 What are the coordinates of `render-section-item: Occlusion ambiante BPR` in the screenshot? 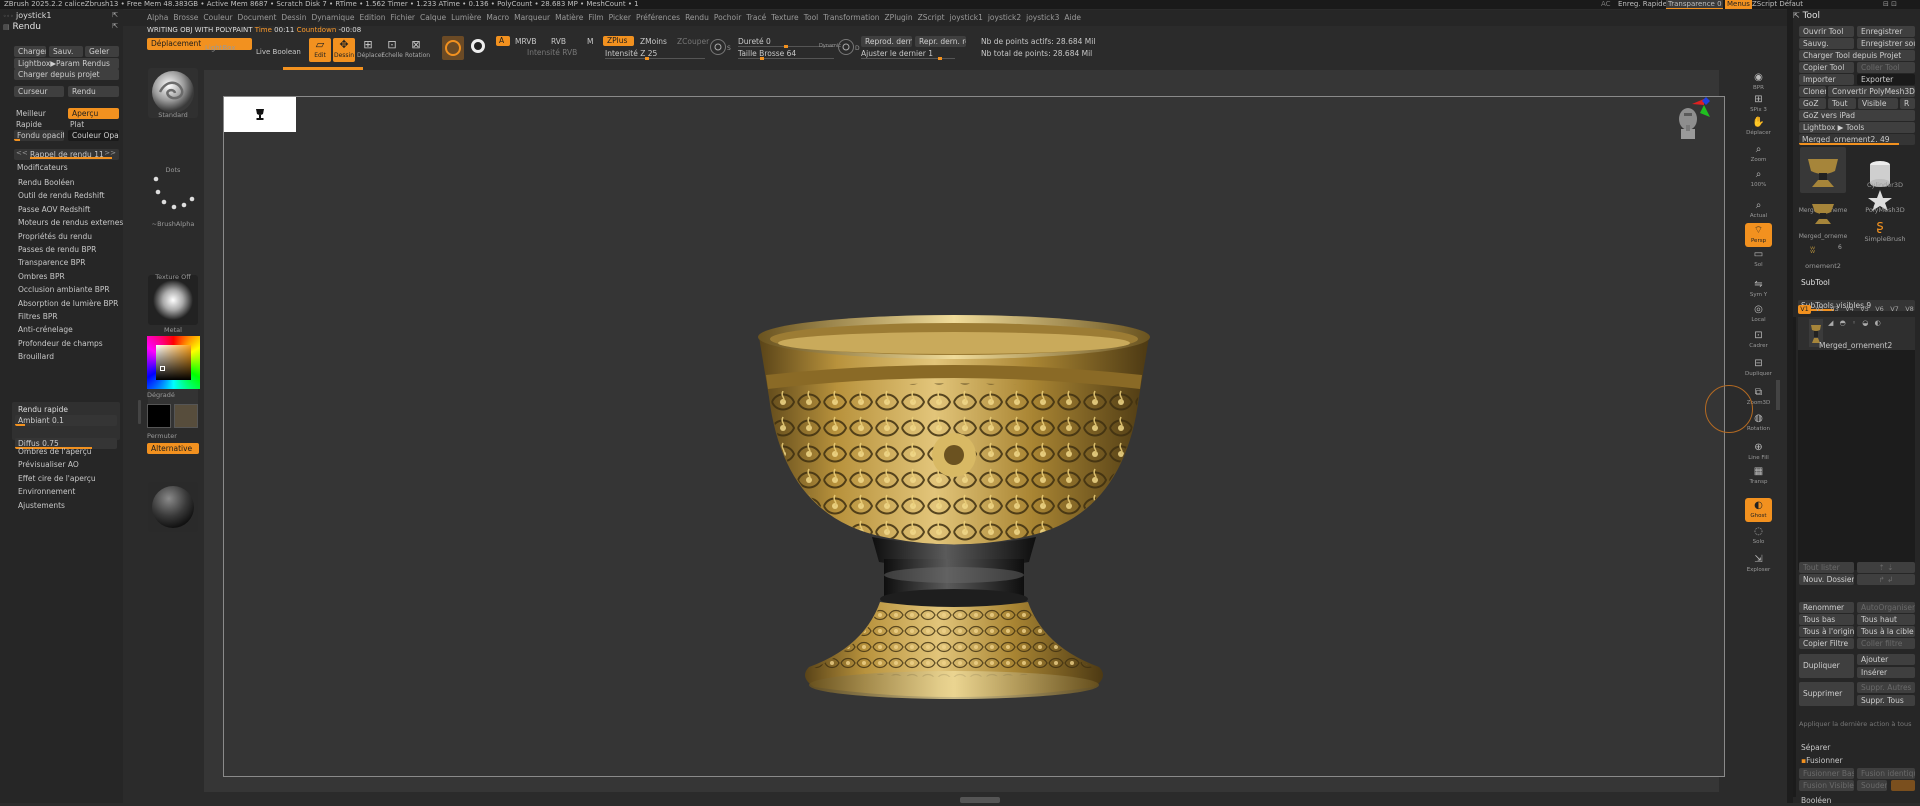 It's located at (64, 289).